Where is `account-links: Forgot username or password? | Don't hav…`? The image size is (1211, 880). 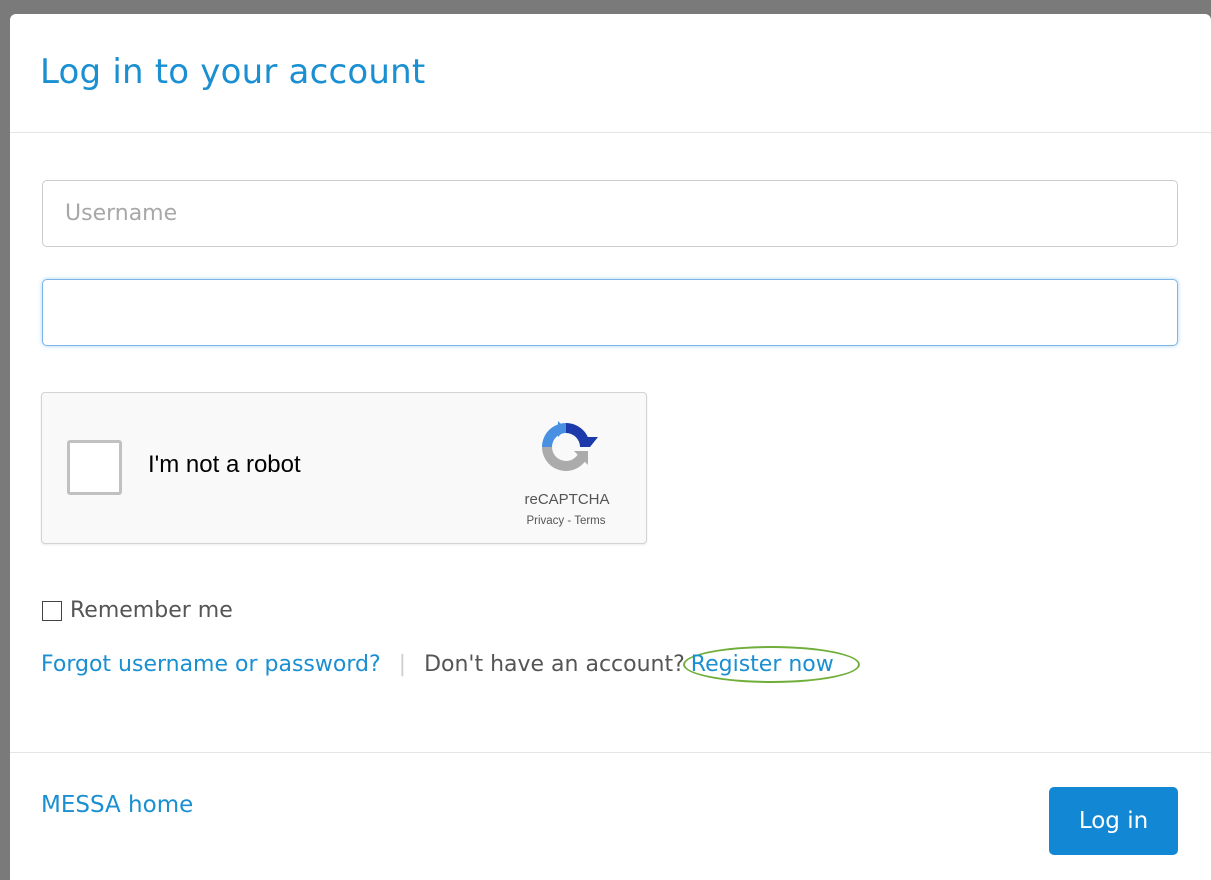 account-links: Forgot username or password? | Don't hav… is located at coordinates (450, 664).